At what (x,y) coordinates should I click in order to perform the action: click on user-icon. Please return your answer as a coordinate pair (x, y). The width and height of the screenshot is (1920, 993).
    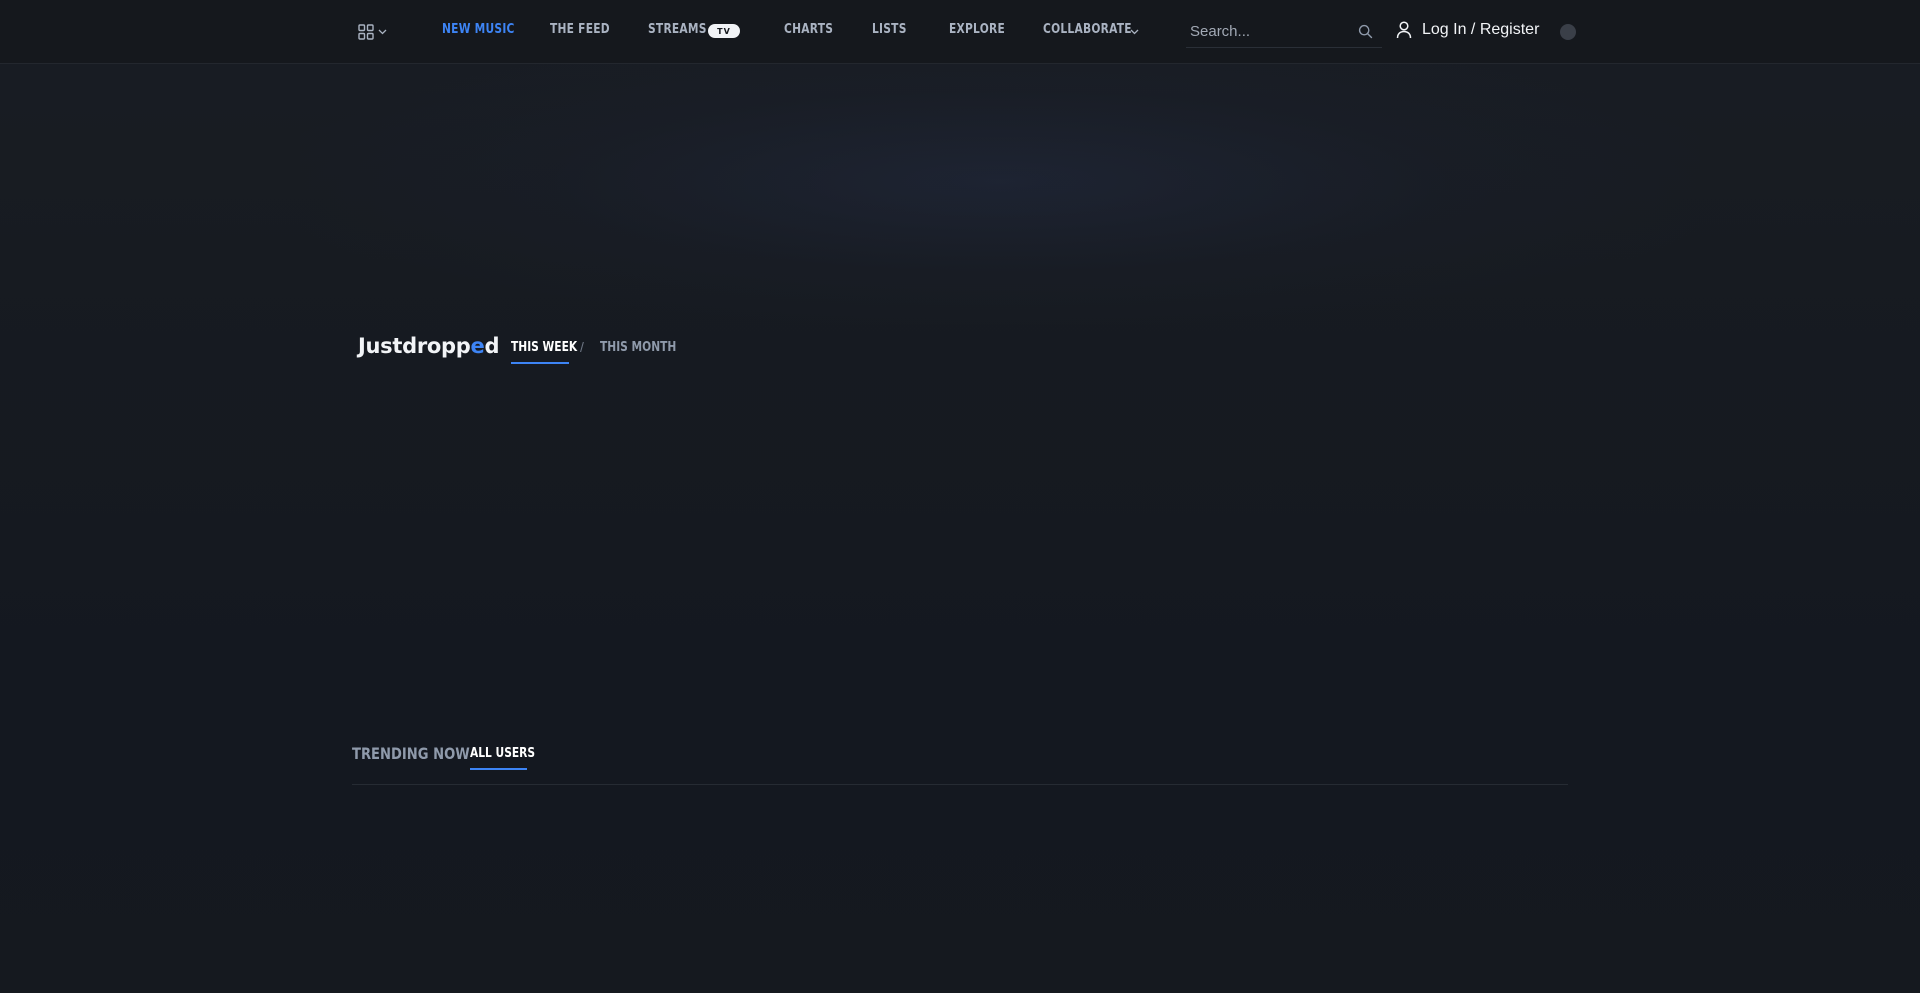
    Looking at the image, I should click on (1404, 30).